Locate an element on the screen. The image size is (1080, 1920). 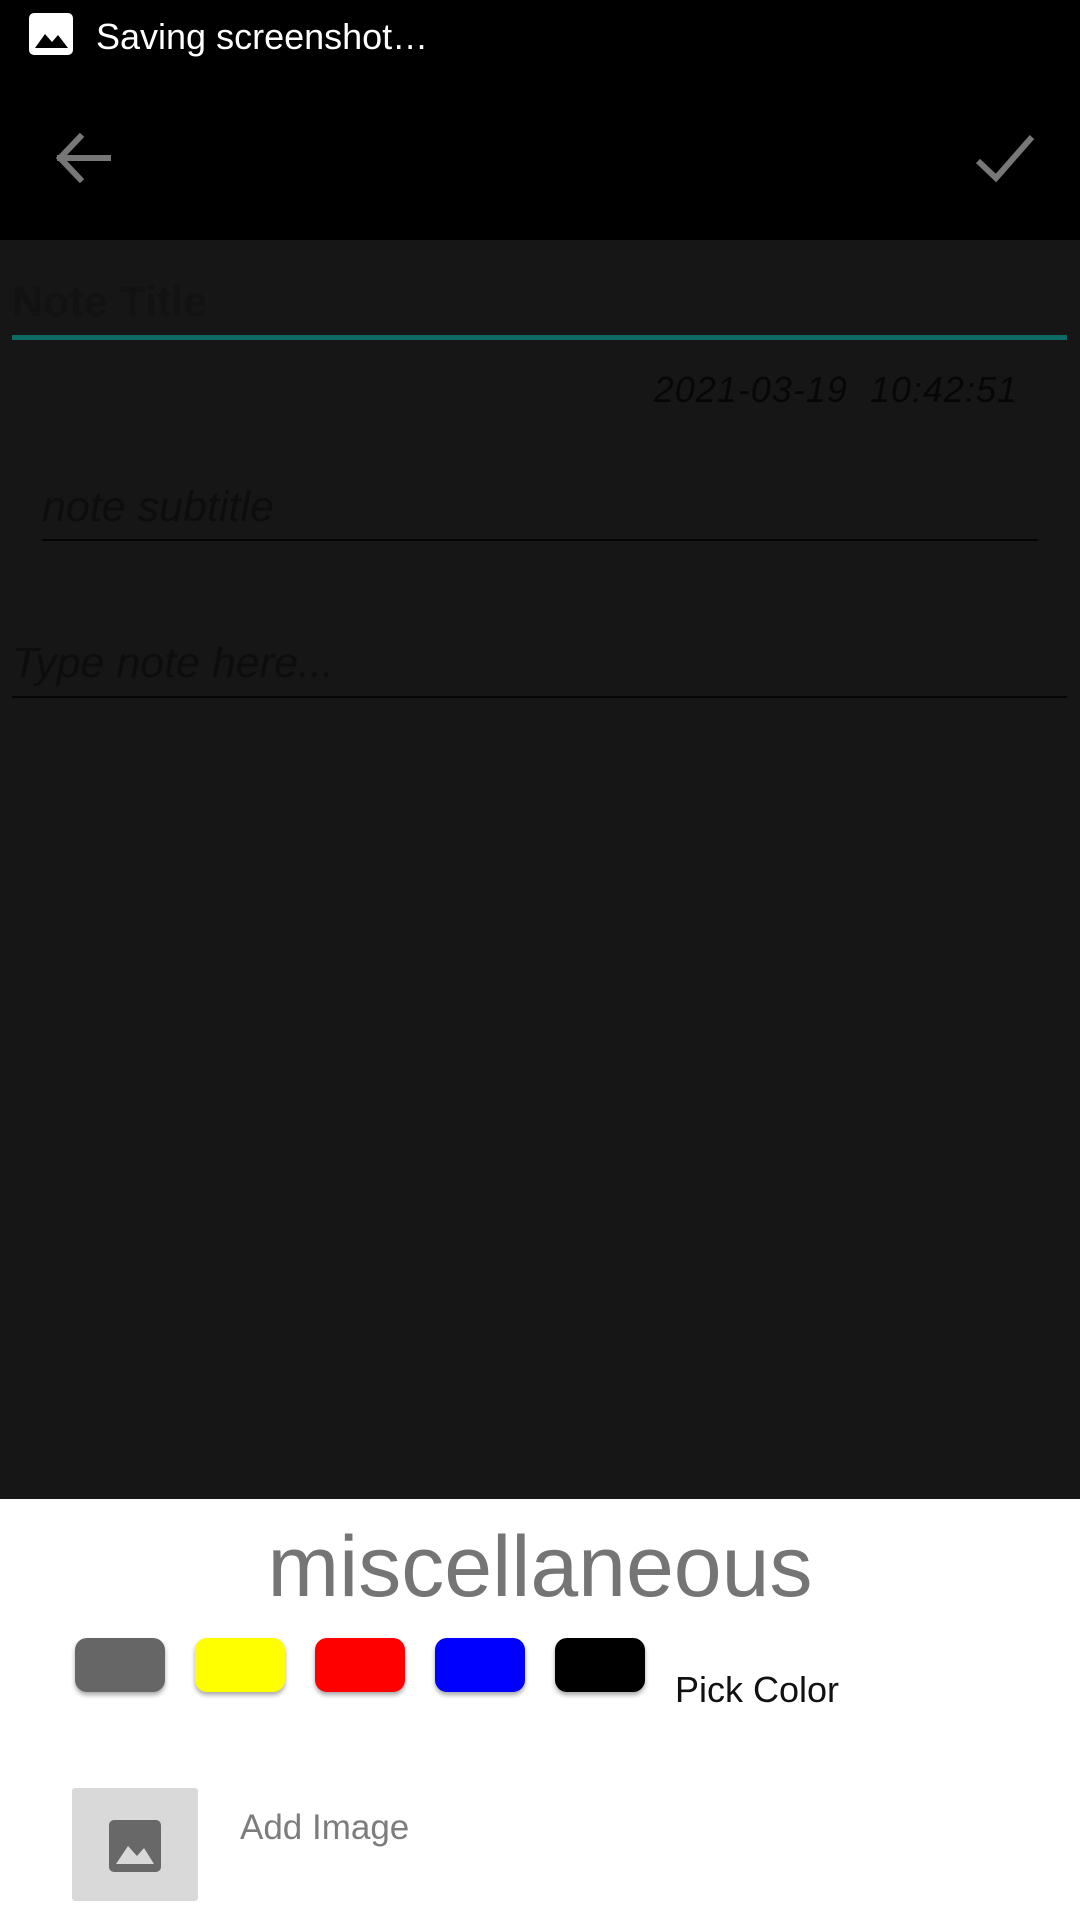
note-subtitle-input: note subtitle is located at coordinates (540, 508).